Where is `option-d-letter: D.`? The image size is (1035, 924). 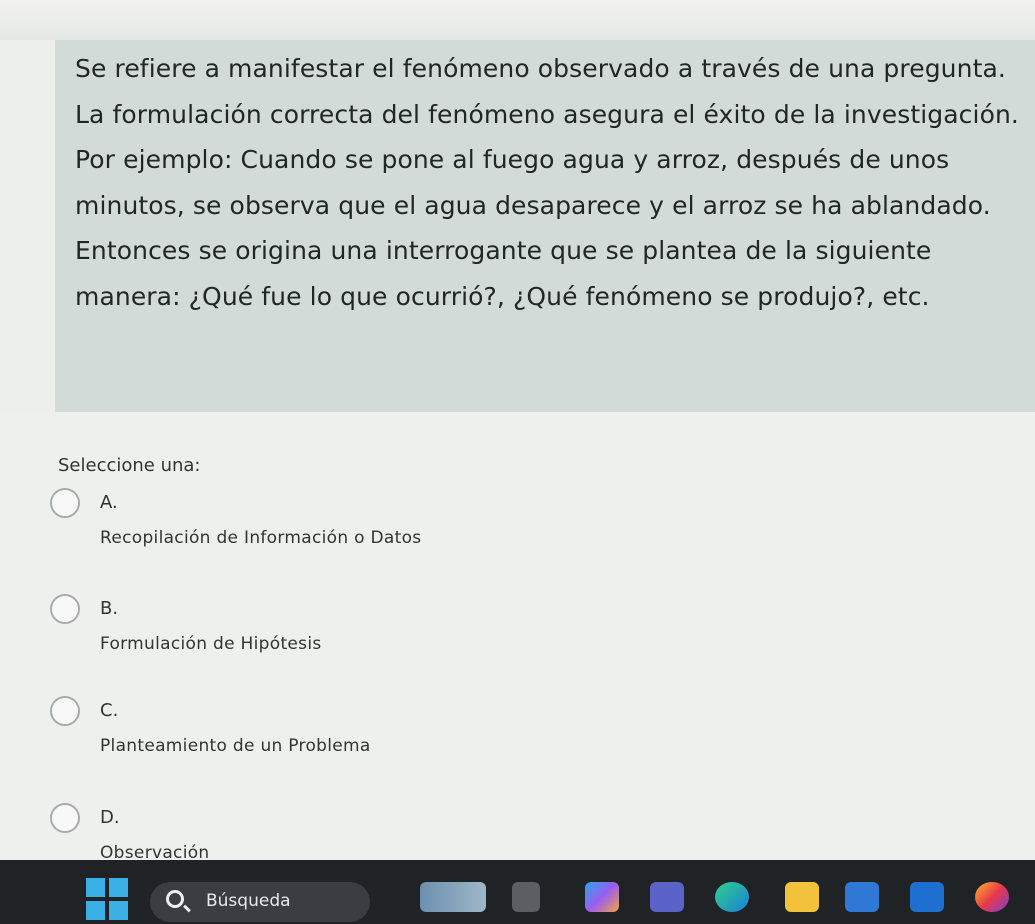 option-d-letter: D. is located at coordinates (110, 817).